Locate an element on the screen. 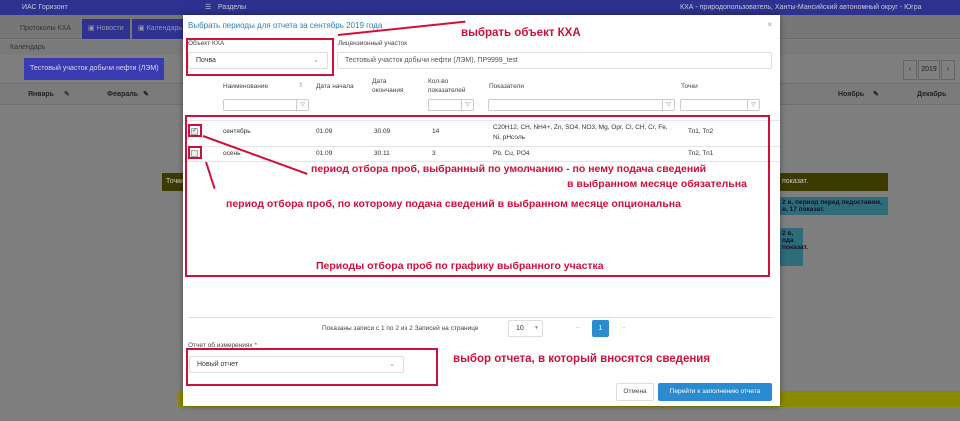 The height and width of the screenshot is (421, 960). object-button: Тестовый участок добычи нефти (ЛЭМ) is located at coordinates (94, 69).